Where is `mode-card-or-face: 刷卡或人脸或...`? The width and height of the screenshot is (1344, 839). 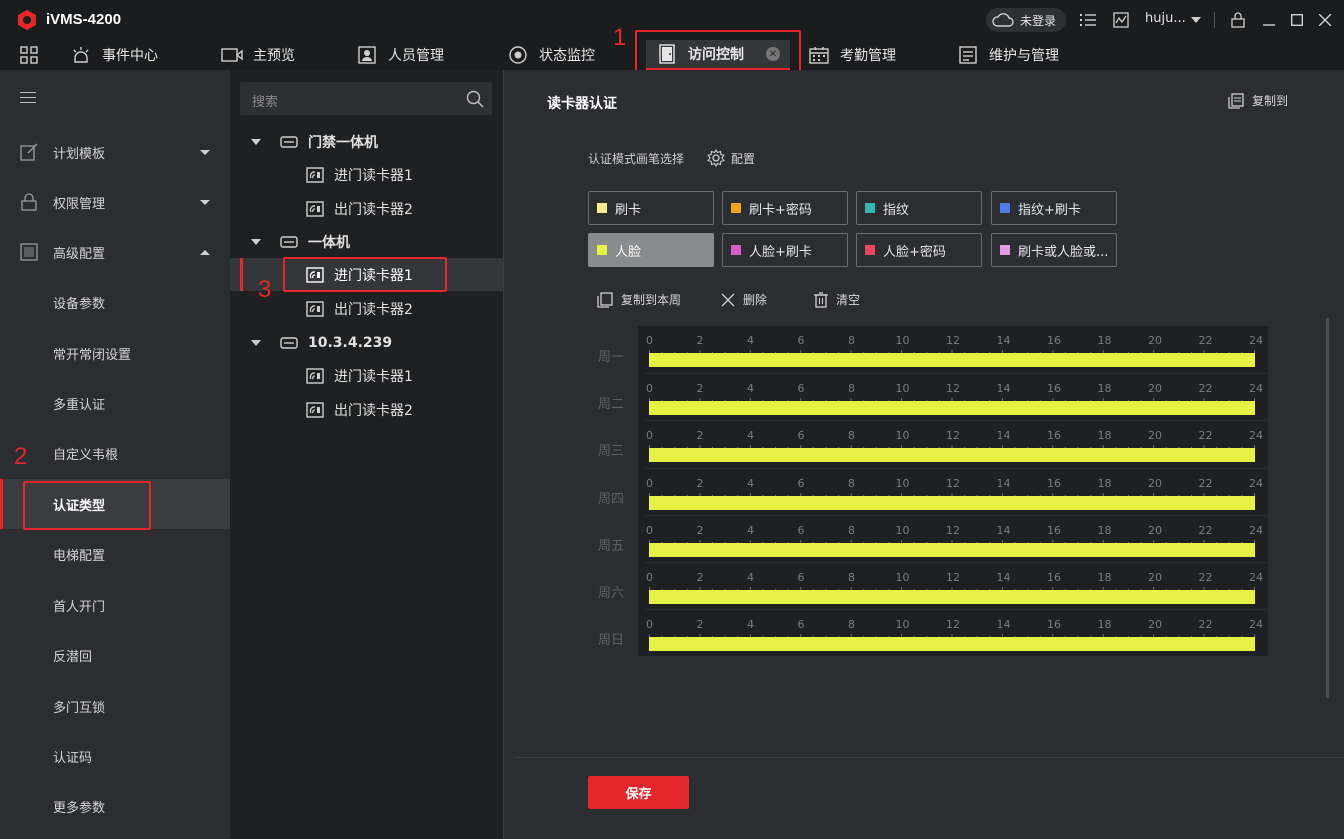 mode-card-or-face: 刷卡或人脸或... is located at coordinates (1054, 250).